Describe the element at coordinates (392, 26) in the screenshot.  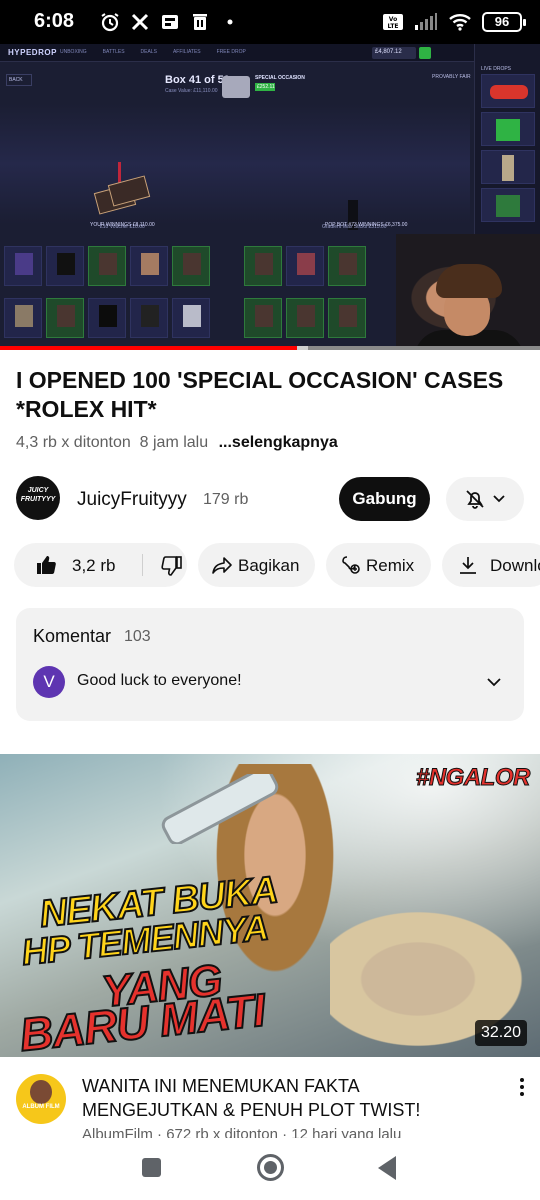
I see `svg-text: LTE` at that location.